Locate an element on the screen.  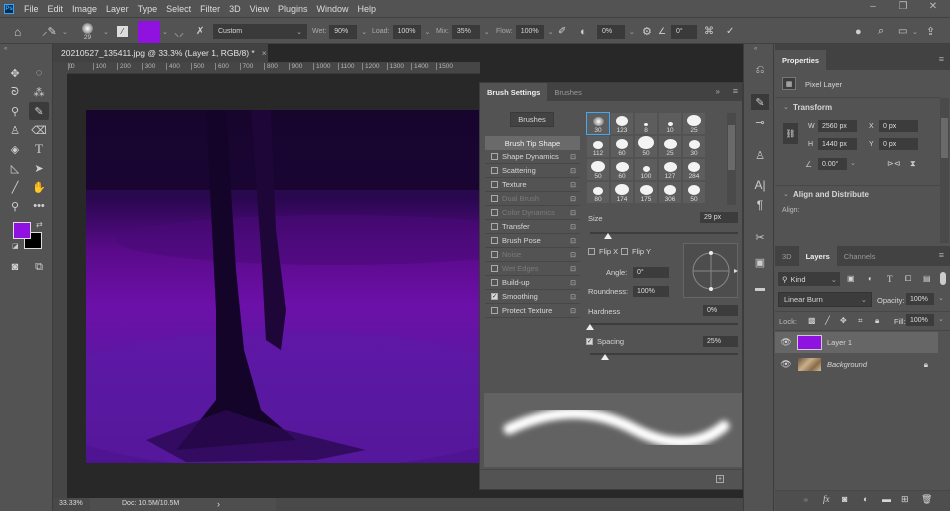
flip-horizontal-icon: ⊳⊲ is located at coordinates (893, 163).